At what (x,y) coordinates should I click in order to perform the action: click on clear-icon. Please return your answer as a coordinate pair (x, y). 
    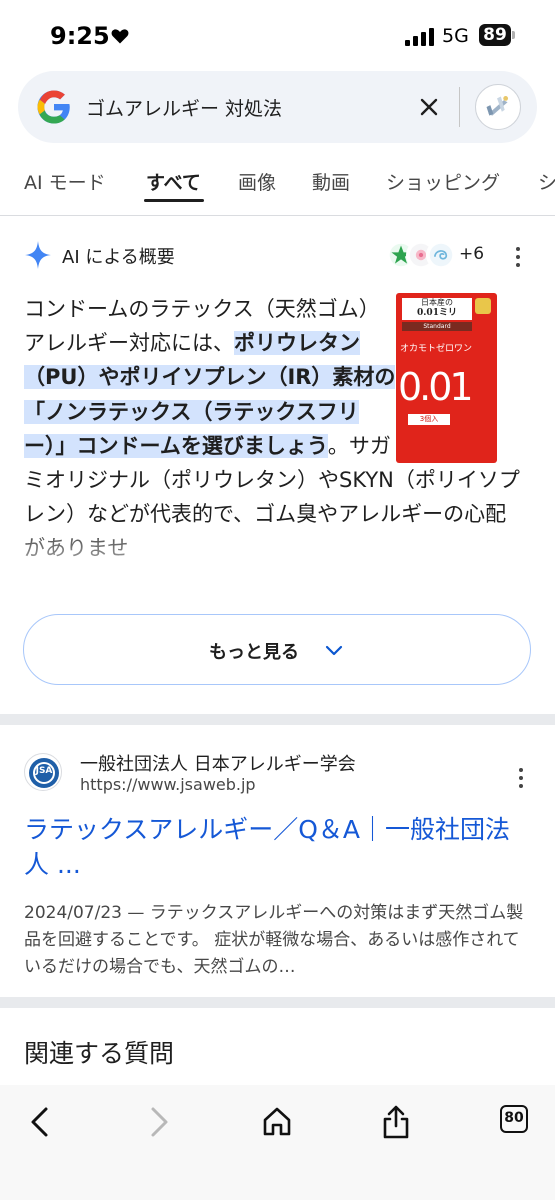
    Looking at the image, I should click on (429, 107).